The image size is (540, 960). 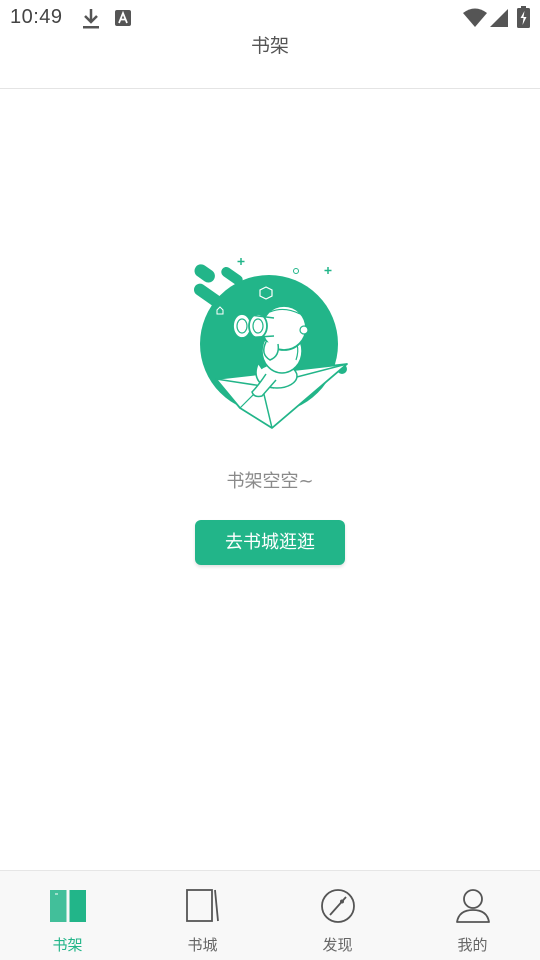 I want to click on profile-icon, so click(x=472, y=906).